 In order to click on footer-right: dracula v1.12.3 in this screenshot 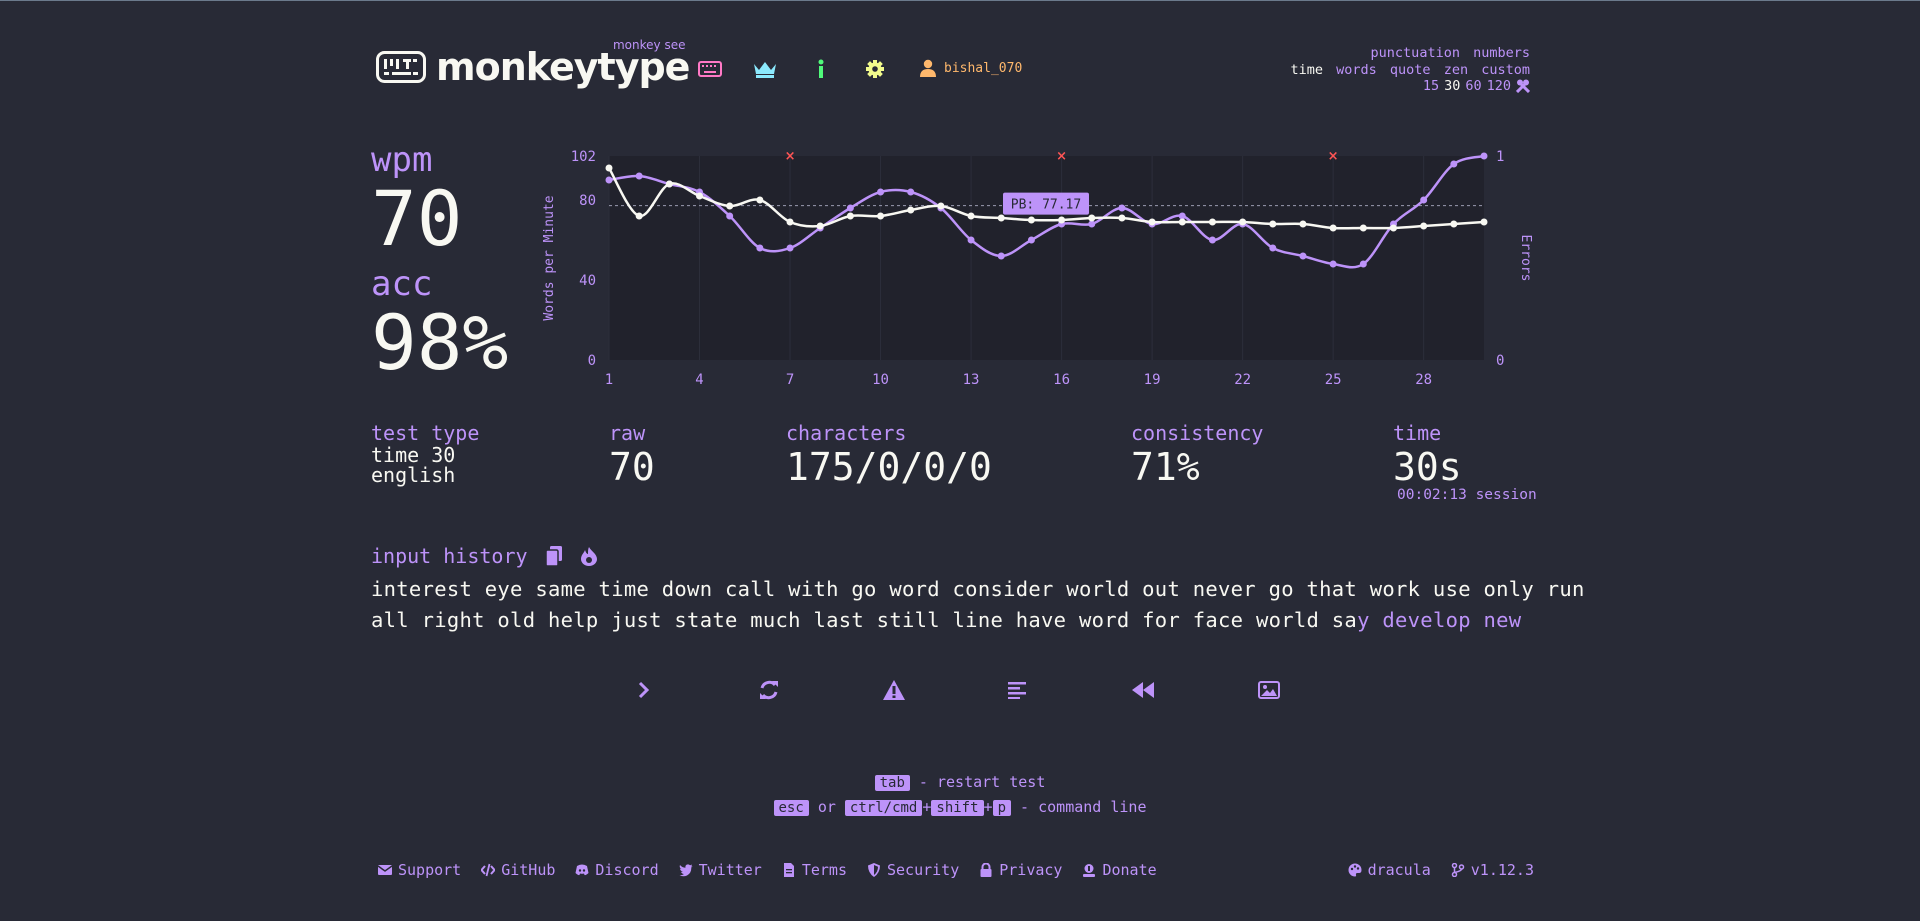, I will do `click(1441, 870)`.